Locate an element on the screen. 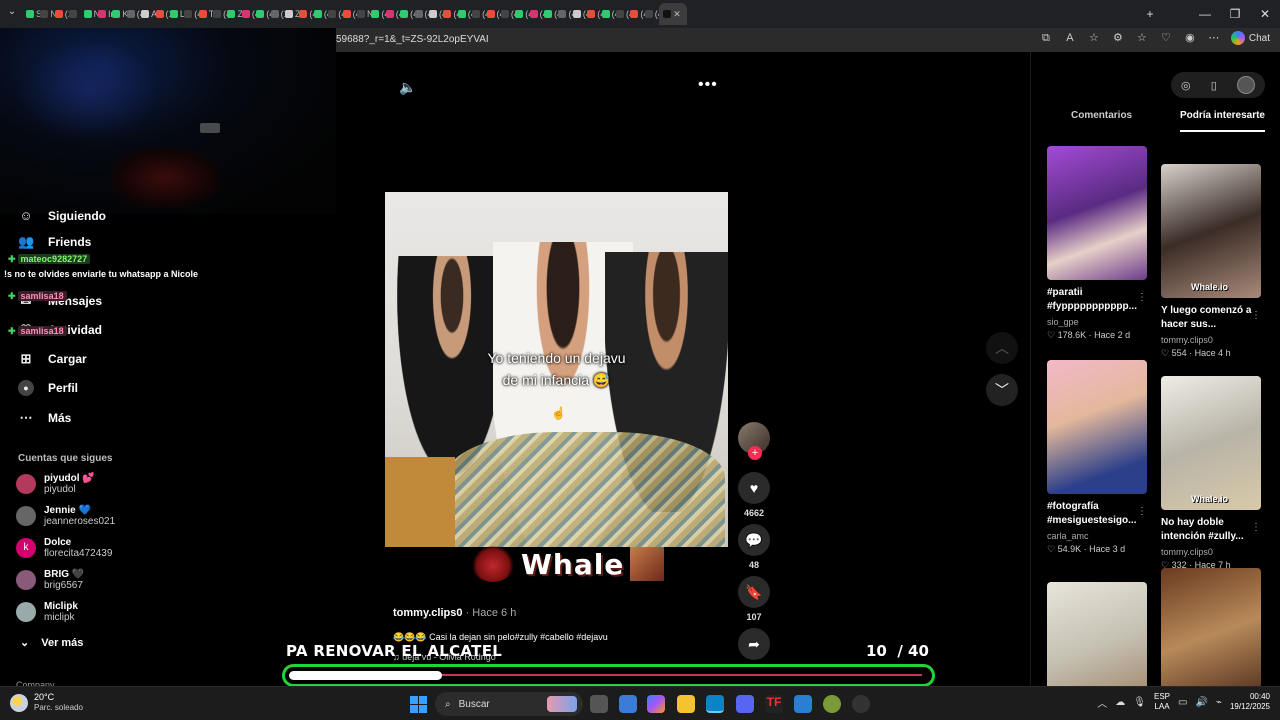 The image size is (1280, 720). followed-account: Miclipk miclipk is located at coordinates (47, 612).